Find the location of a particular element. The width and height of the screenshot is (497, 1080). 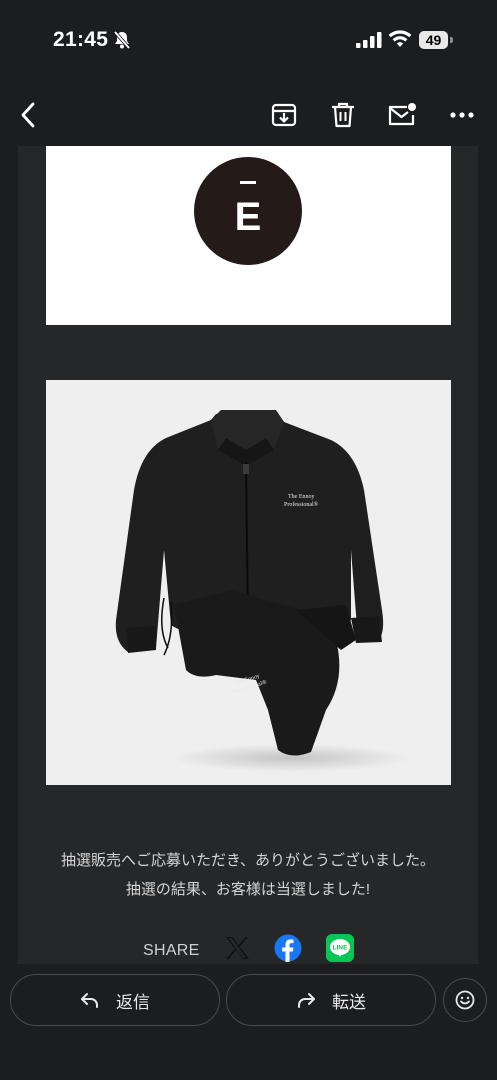

emoji-reaction-button is located at coordinates (465, 1000).